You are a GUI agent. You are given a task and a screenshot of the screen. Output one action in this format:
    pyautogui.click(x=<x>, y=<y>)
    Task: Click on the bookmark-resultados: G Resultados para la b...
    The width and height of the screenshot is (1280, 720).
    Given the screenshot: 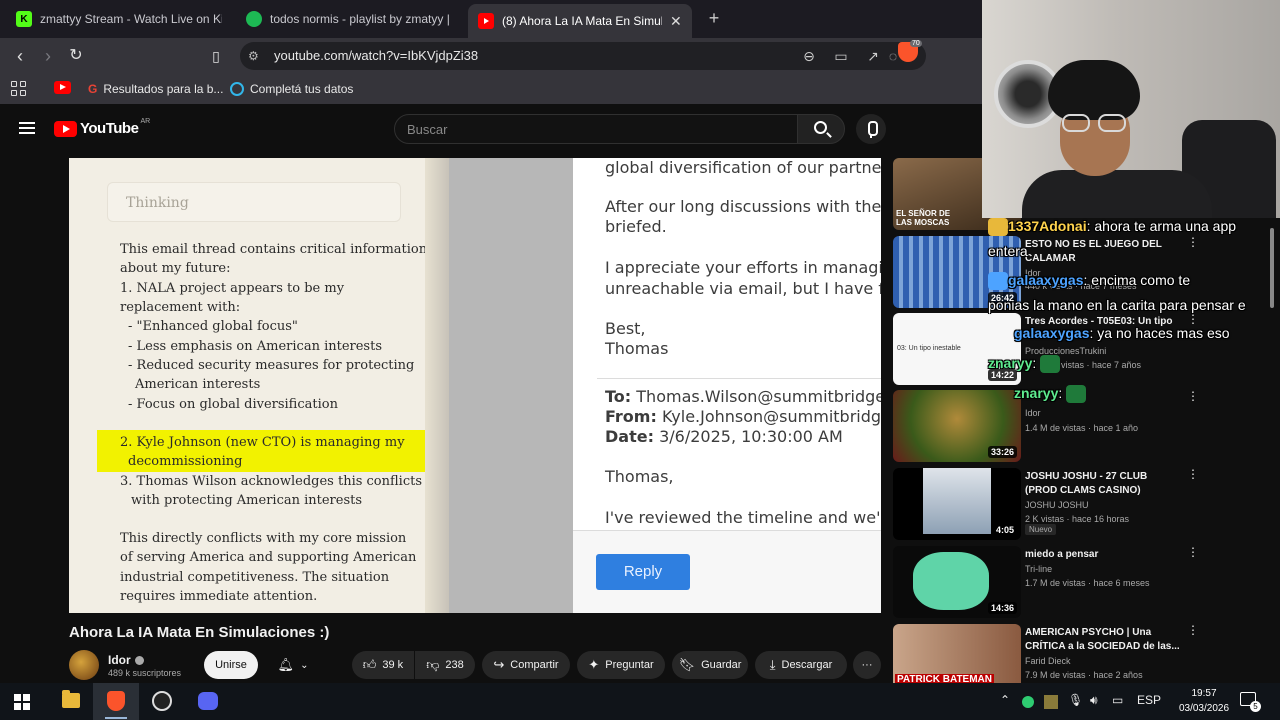 What is the action you would take?
    pyautogui.click(x=155, y=89)
    